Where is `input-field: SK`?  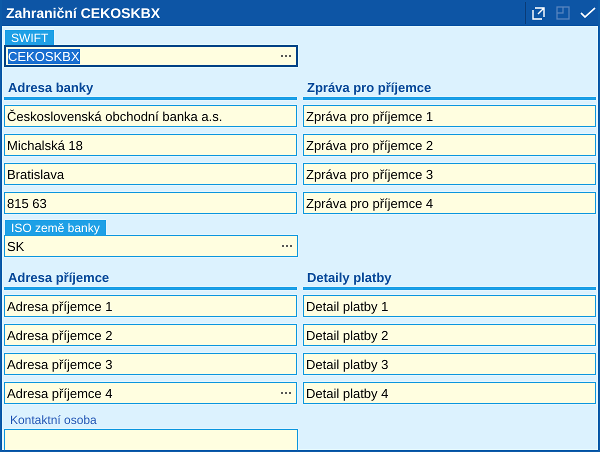 input-field: SK is located at coordinates (151, 246).